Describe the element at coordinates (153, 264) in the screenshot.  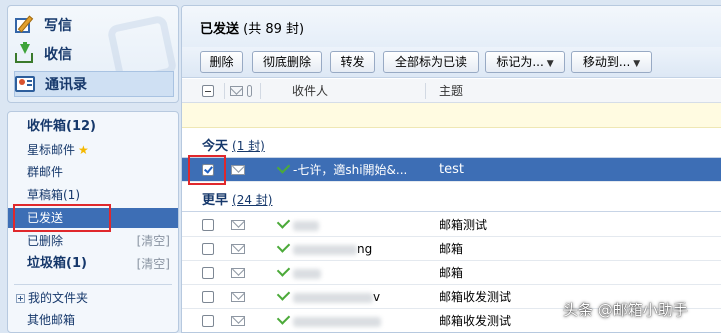
I see `clear-spam-link: [清空]` at that location.